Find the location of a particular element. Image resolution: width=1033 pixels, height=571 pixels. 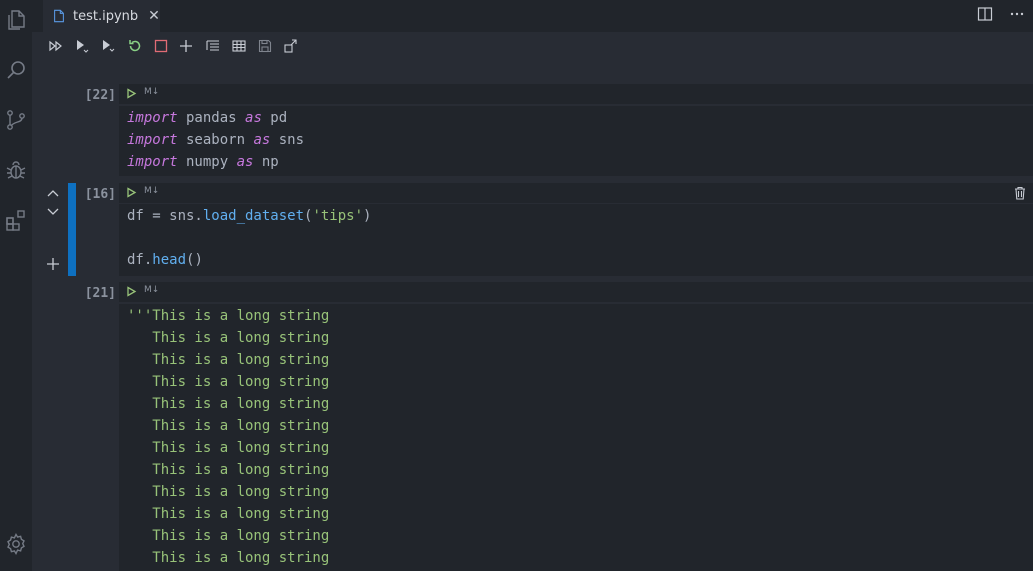

activity-bar is located at coordinates (16, 285).